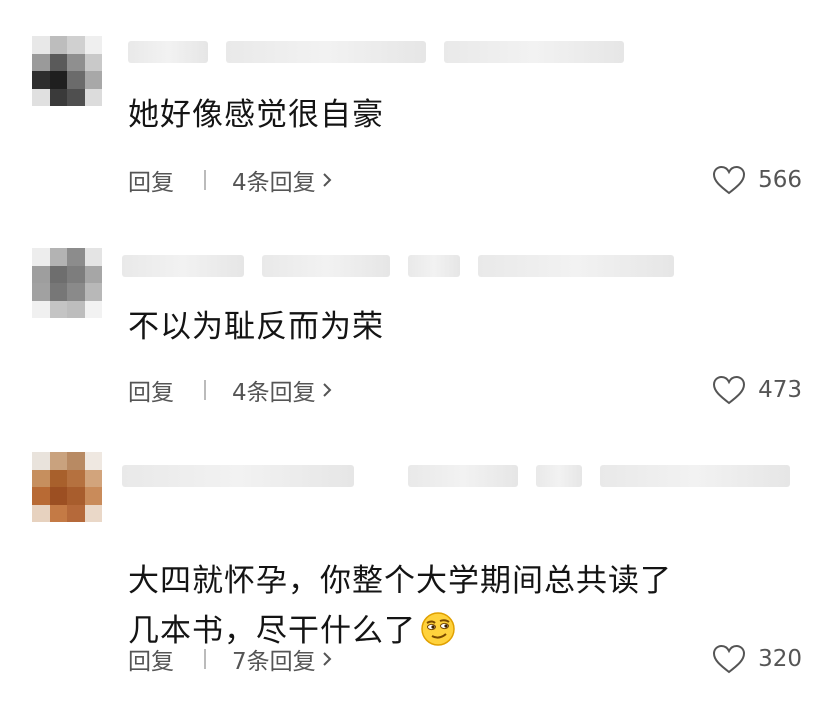 The height and width of the screenshot is (704, 820). I want to click on like-button: 320, so click(757, 659).